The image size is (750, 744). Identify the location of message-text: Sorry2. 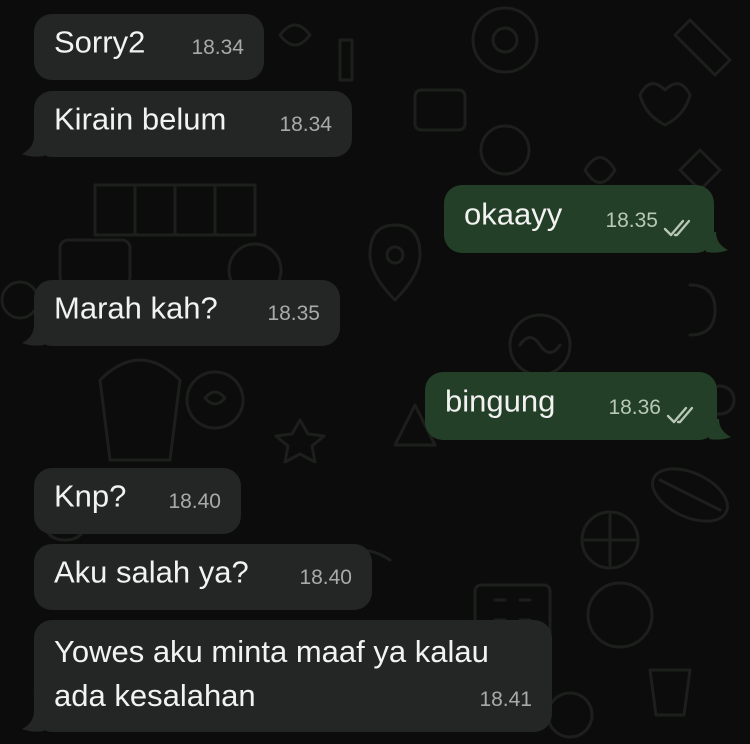
(100, 42).